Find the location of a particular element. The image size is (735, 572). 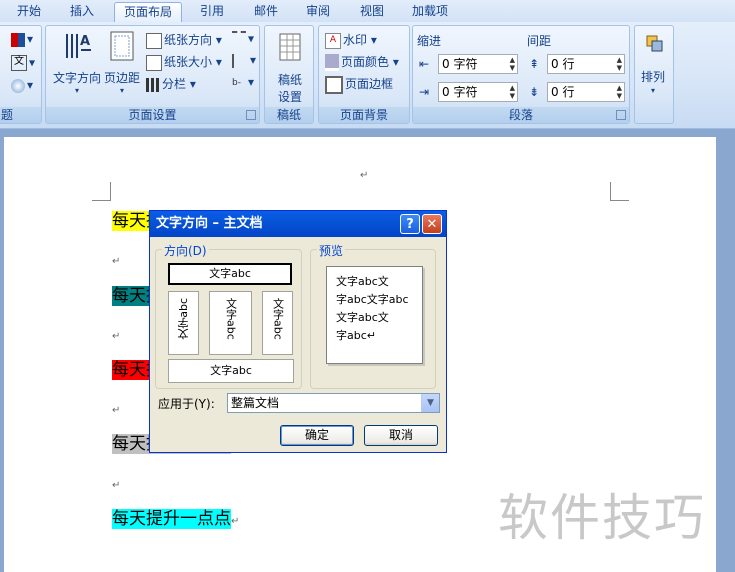

arrange-icon is located at coordinates (654, 43).